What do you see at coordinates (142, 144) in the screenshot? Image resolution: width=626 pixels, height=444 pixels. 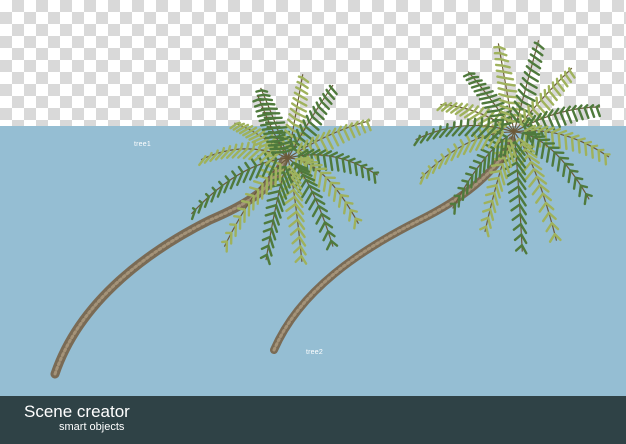 I see `tree1-label: tree1` at bounding box center [142, 144].